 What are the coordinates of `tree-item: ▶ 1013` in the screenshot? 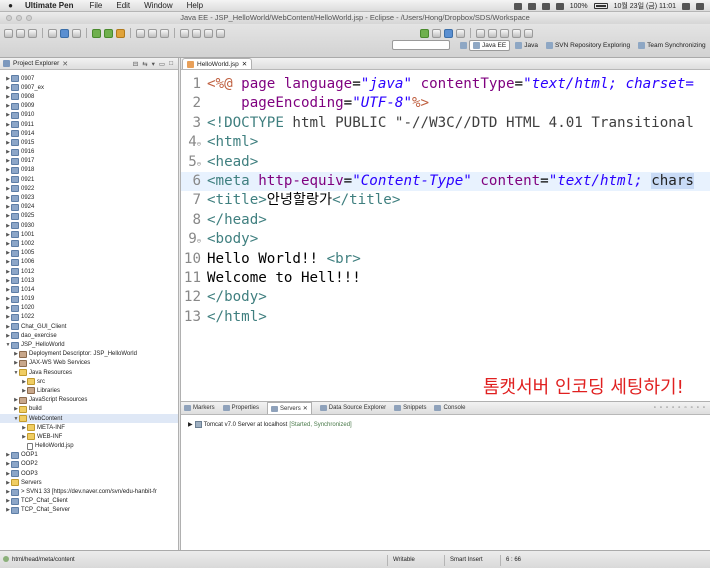 It's located at (89, 280).